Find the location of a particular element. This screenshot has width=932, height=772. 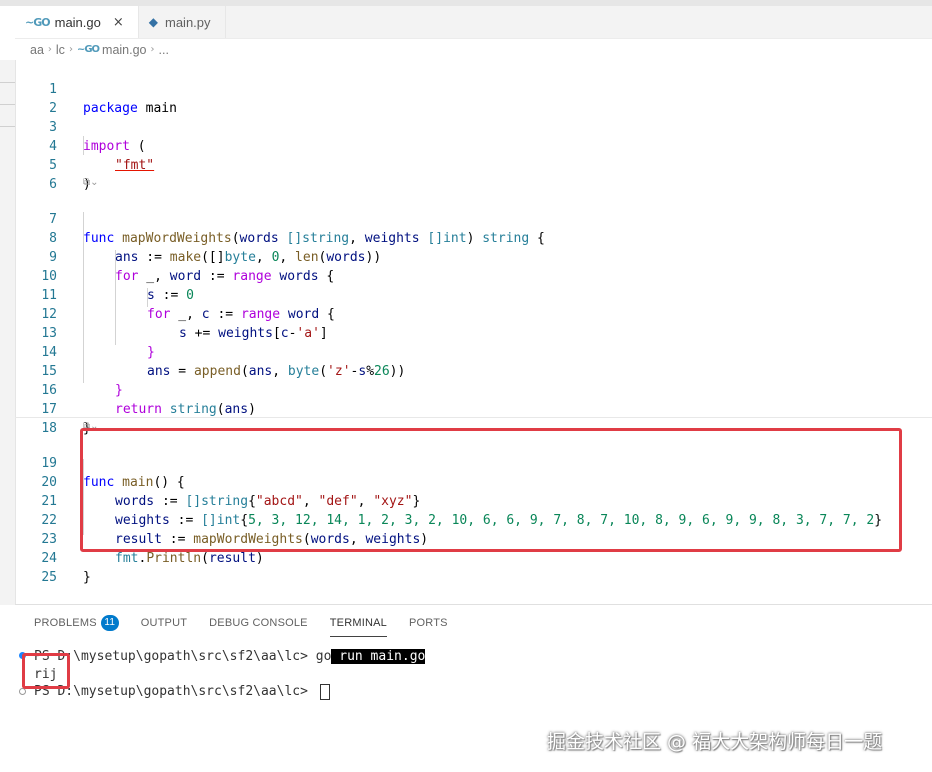

editor-tabs: ~GO main.go × ◆ main.py is located at coordinates (473, 22).